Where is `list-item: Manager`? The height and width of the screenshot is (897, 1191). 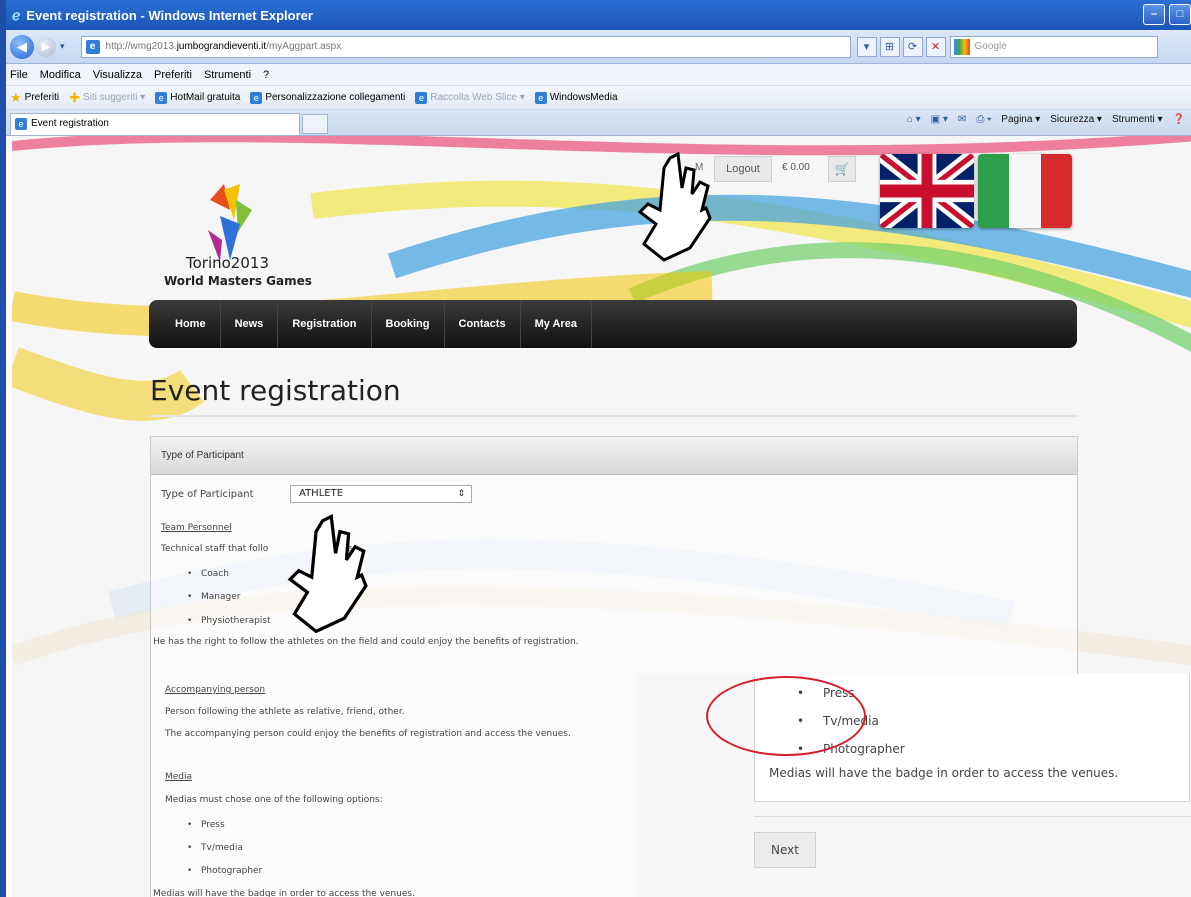
list-item: Manager is located at coordinates (214, 597).